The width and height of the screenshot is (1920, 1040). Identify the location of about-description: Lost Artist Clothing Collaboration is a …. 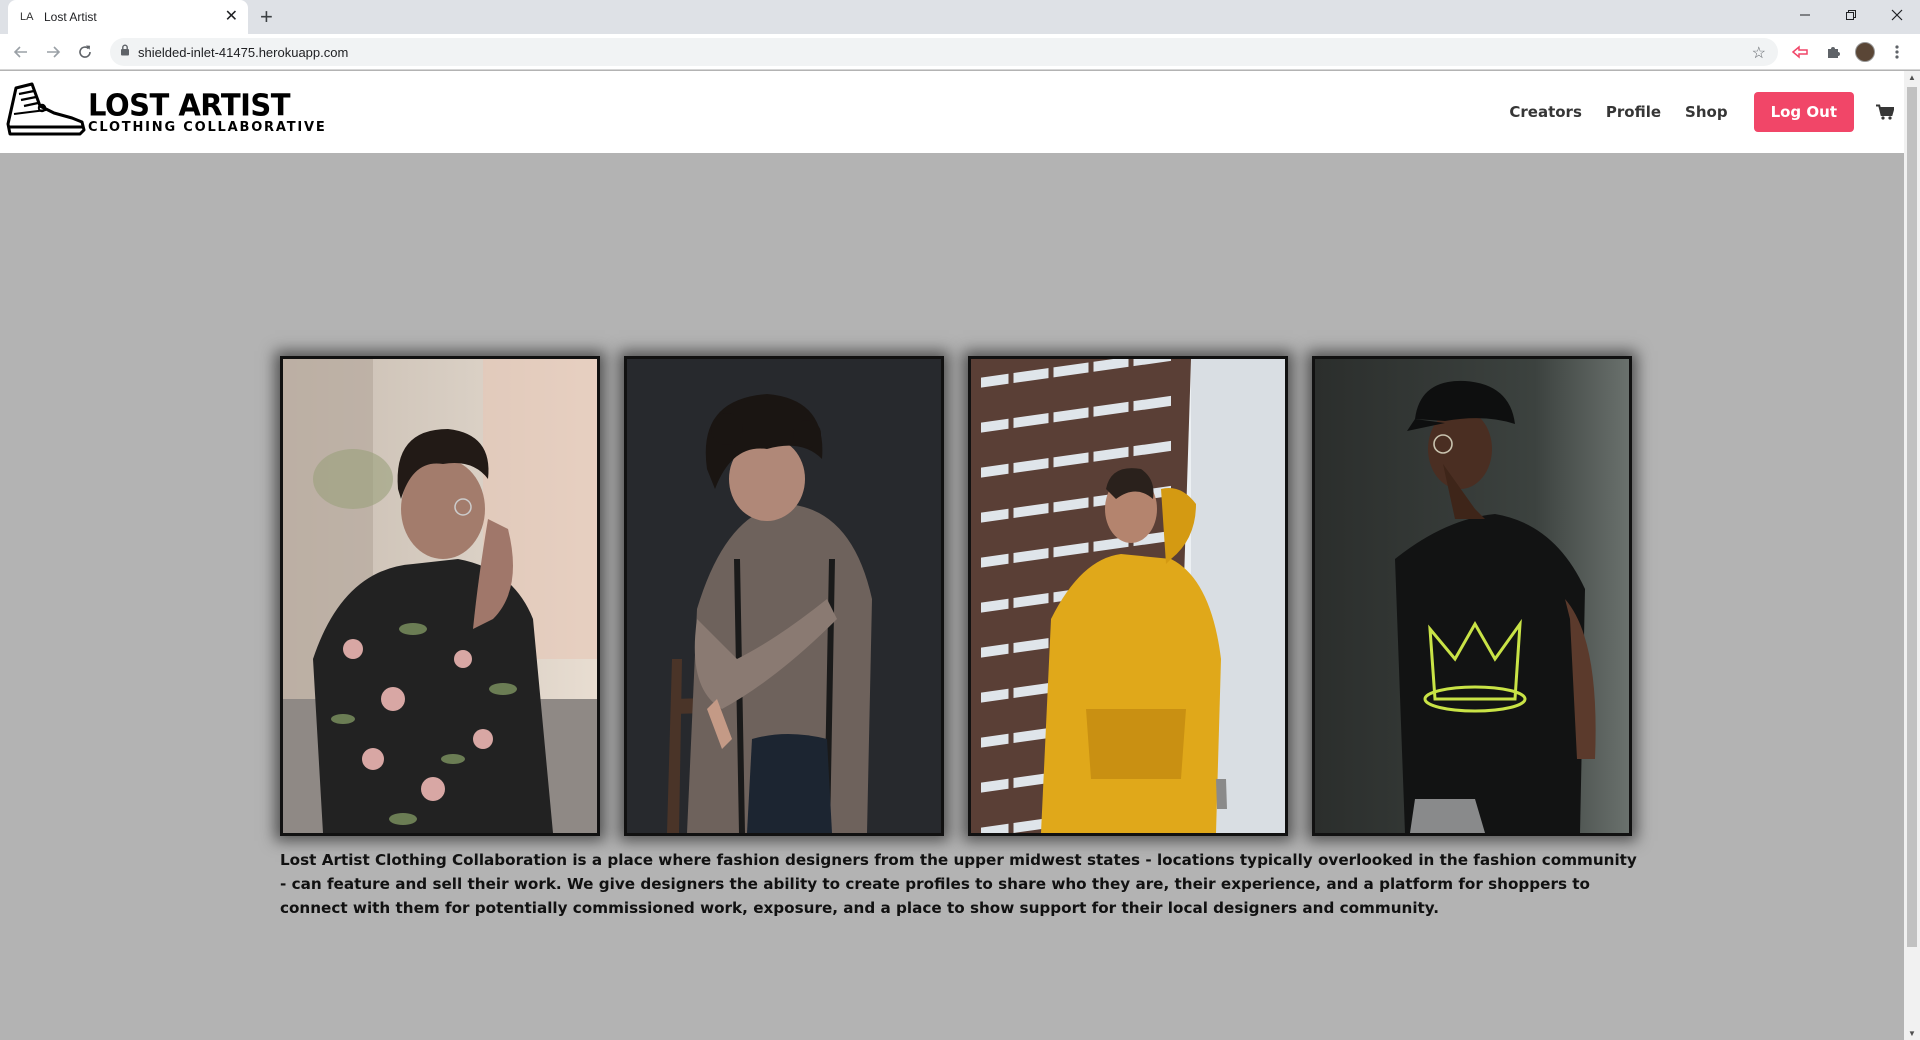
(958, 884).